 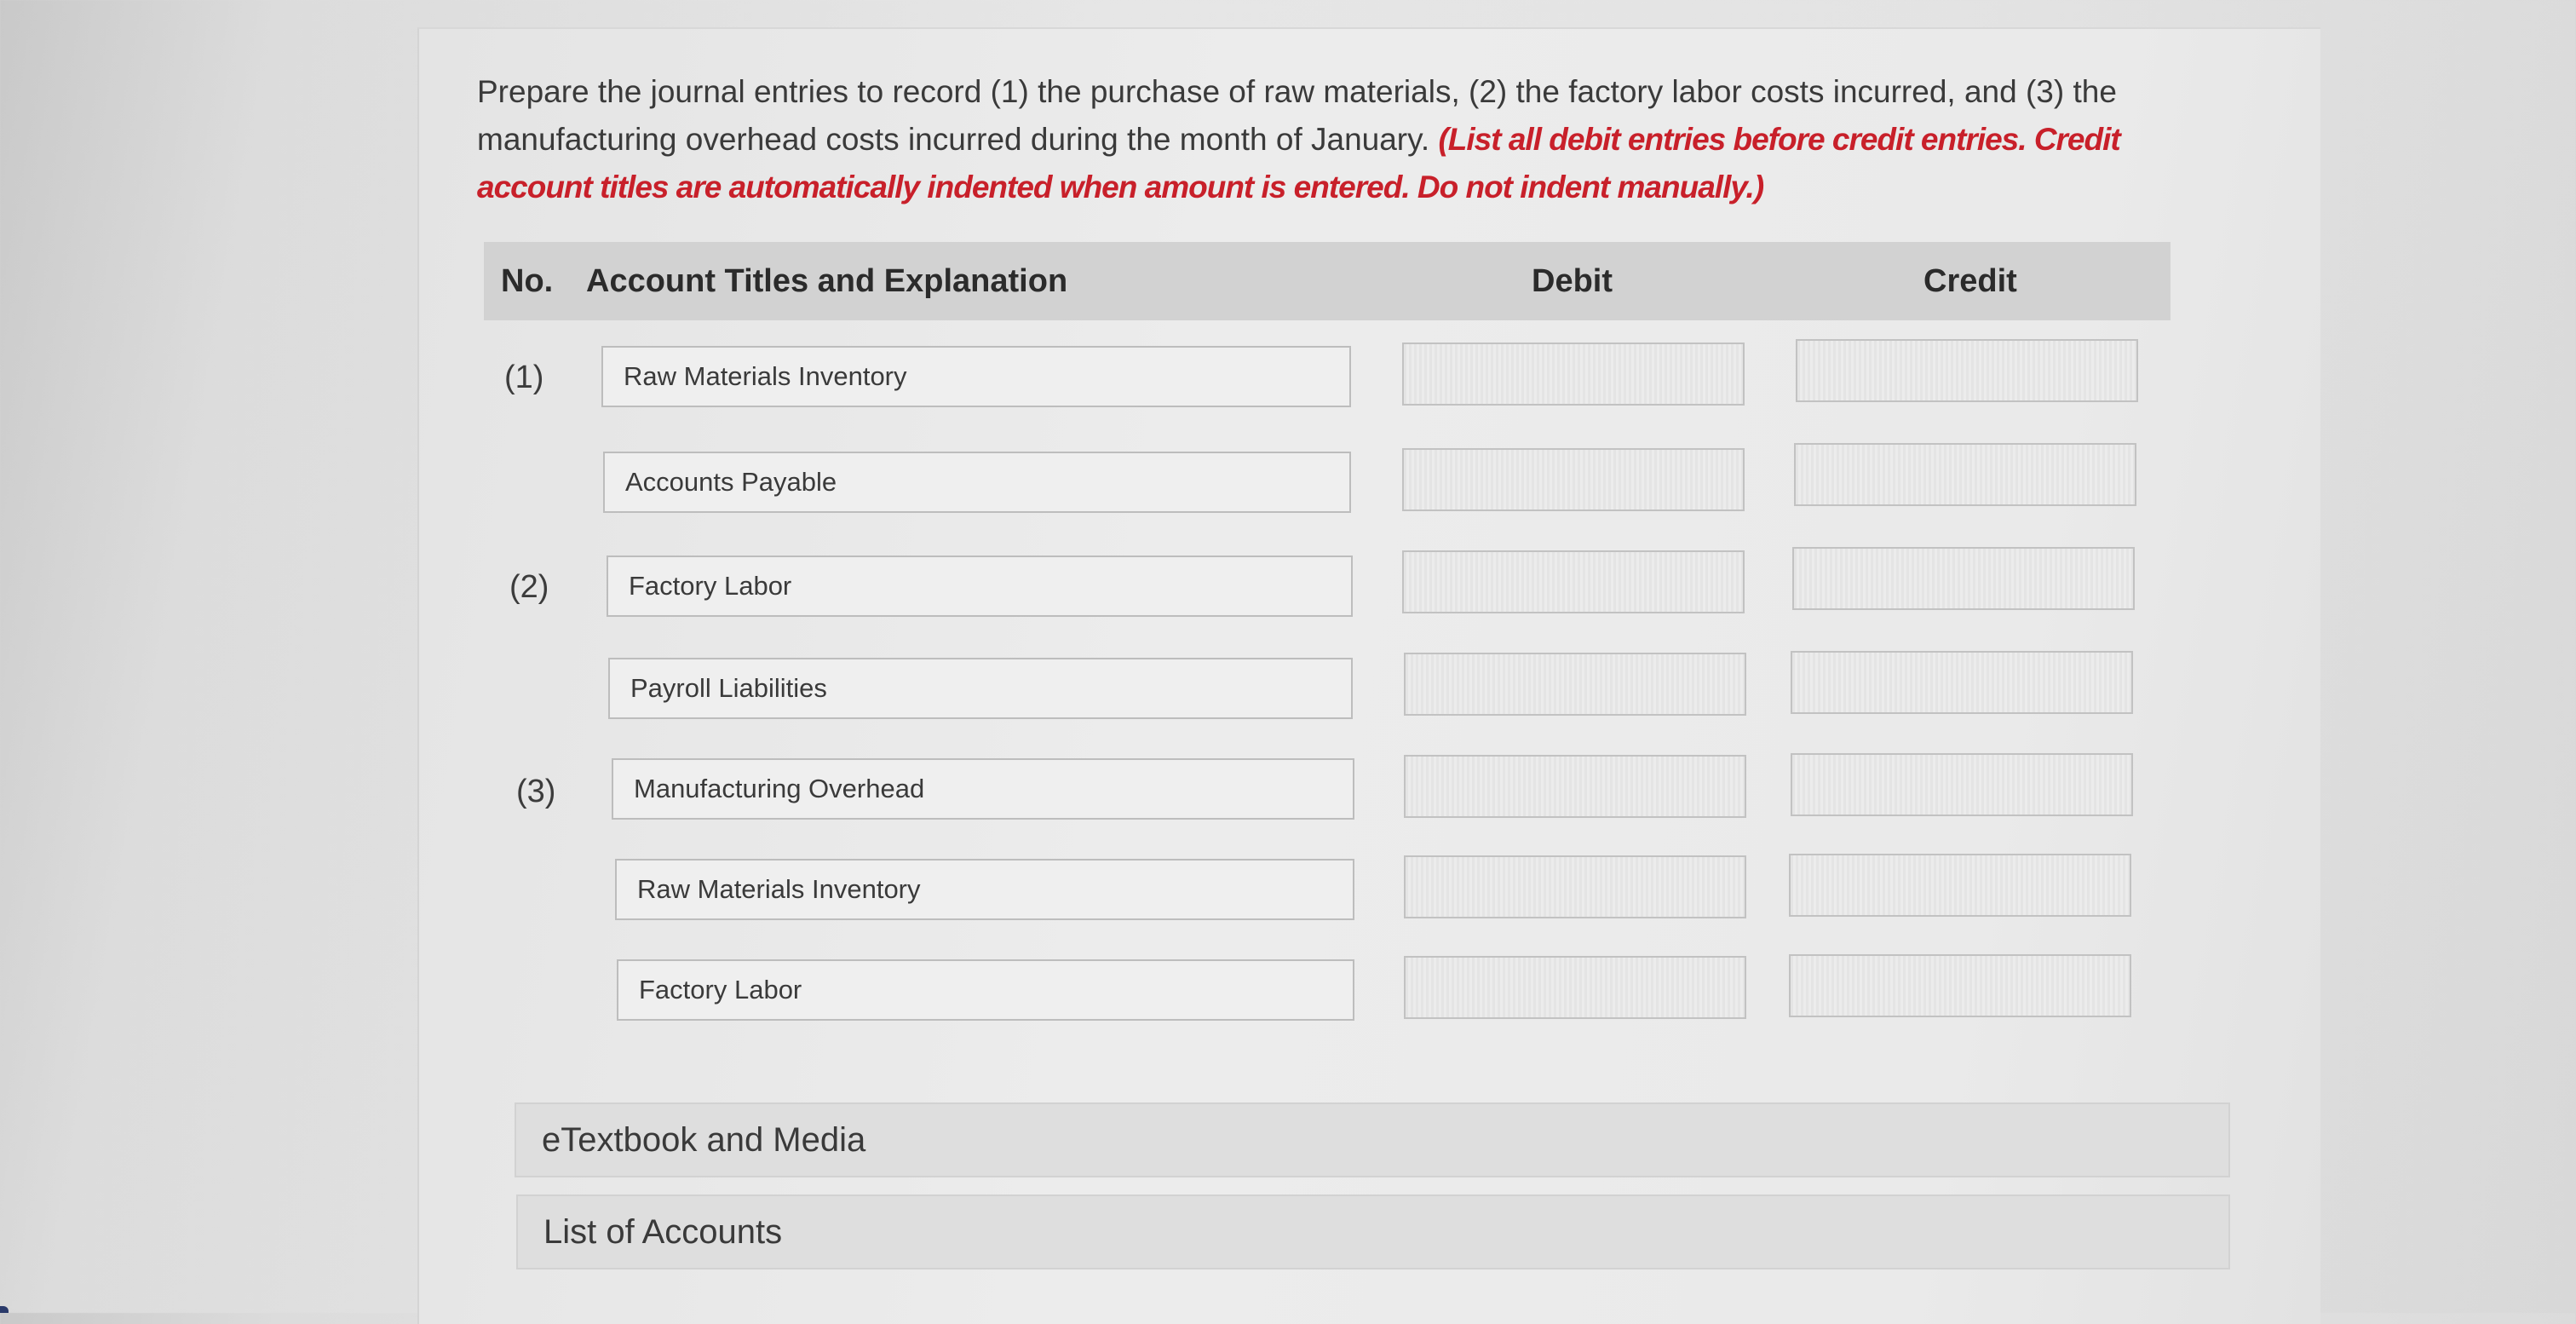 What do you see at coordinates (524, 378) in the screenshot?
I see `entry-number-1: (1)` at bounding box center [524, 378].